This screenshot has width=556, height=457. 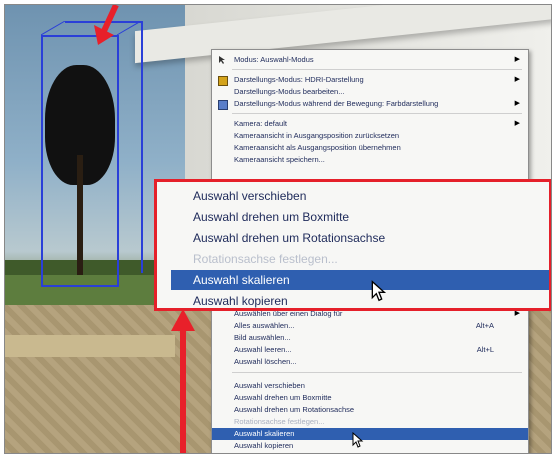 What do you see at coordinates (106, 25) in the screenshot?
I see `red-arrow-down-icon` at bounding box center [106, 25].